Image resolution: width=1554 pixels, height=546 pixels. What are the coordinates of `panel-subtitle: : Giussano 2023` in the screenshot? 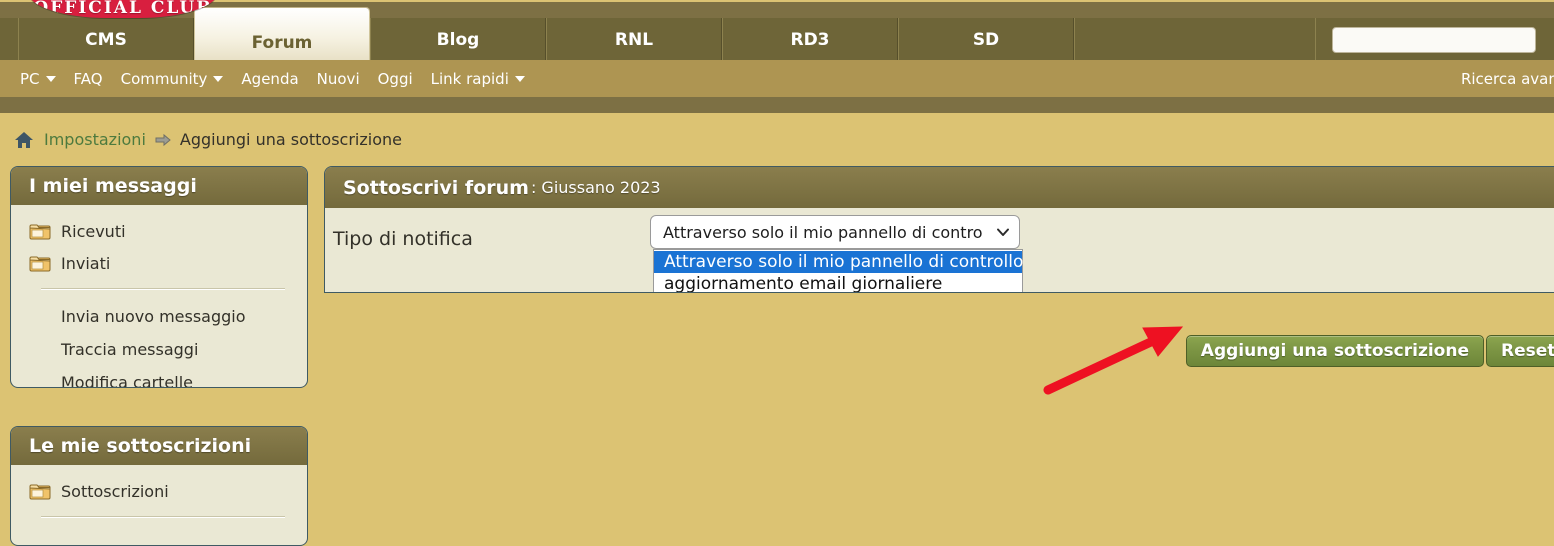 It's located at (595, 187).